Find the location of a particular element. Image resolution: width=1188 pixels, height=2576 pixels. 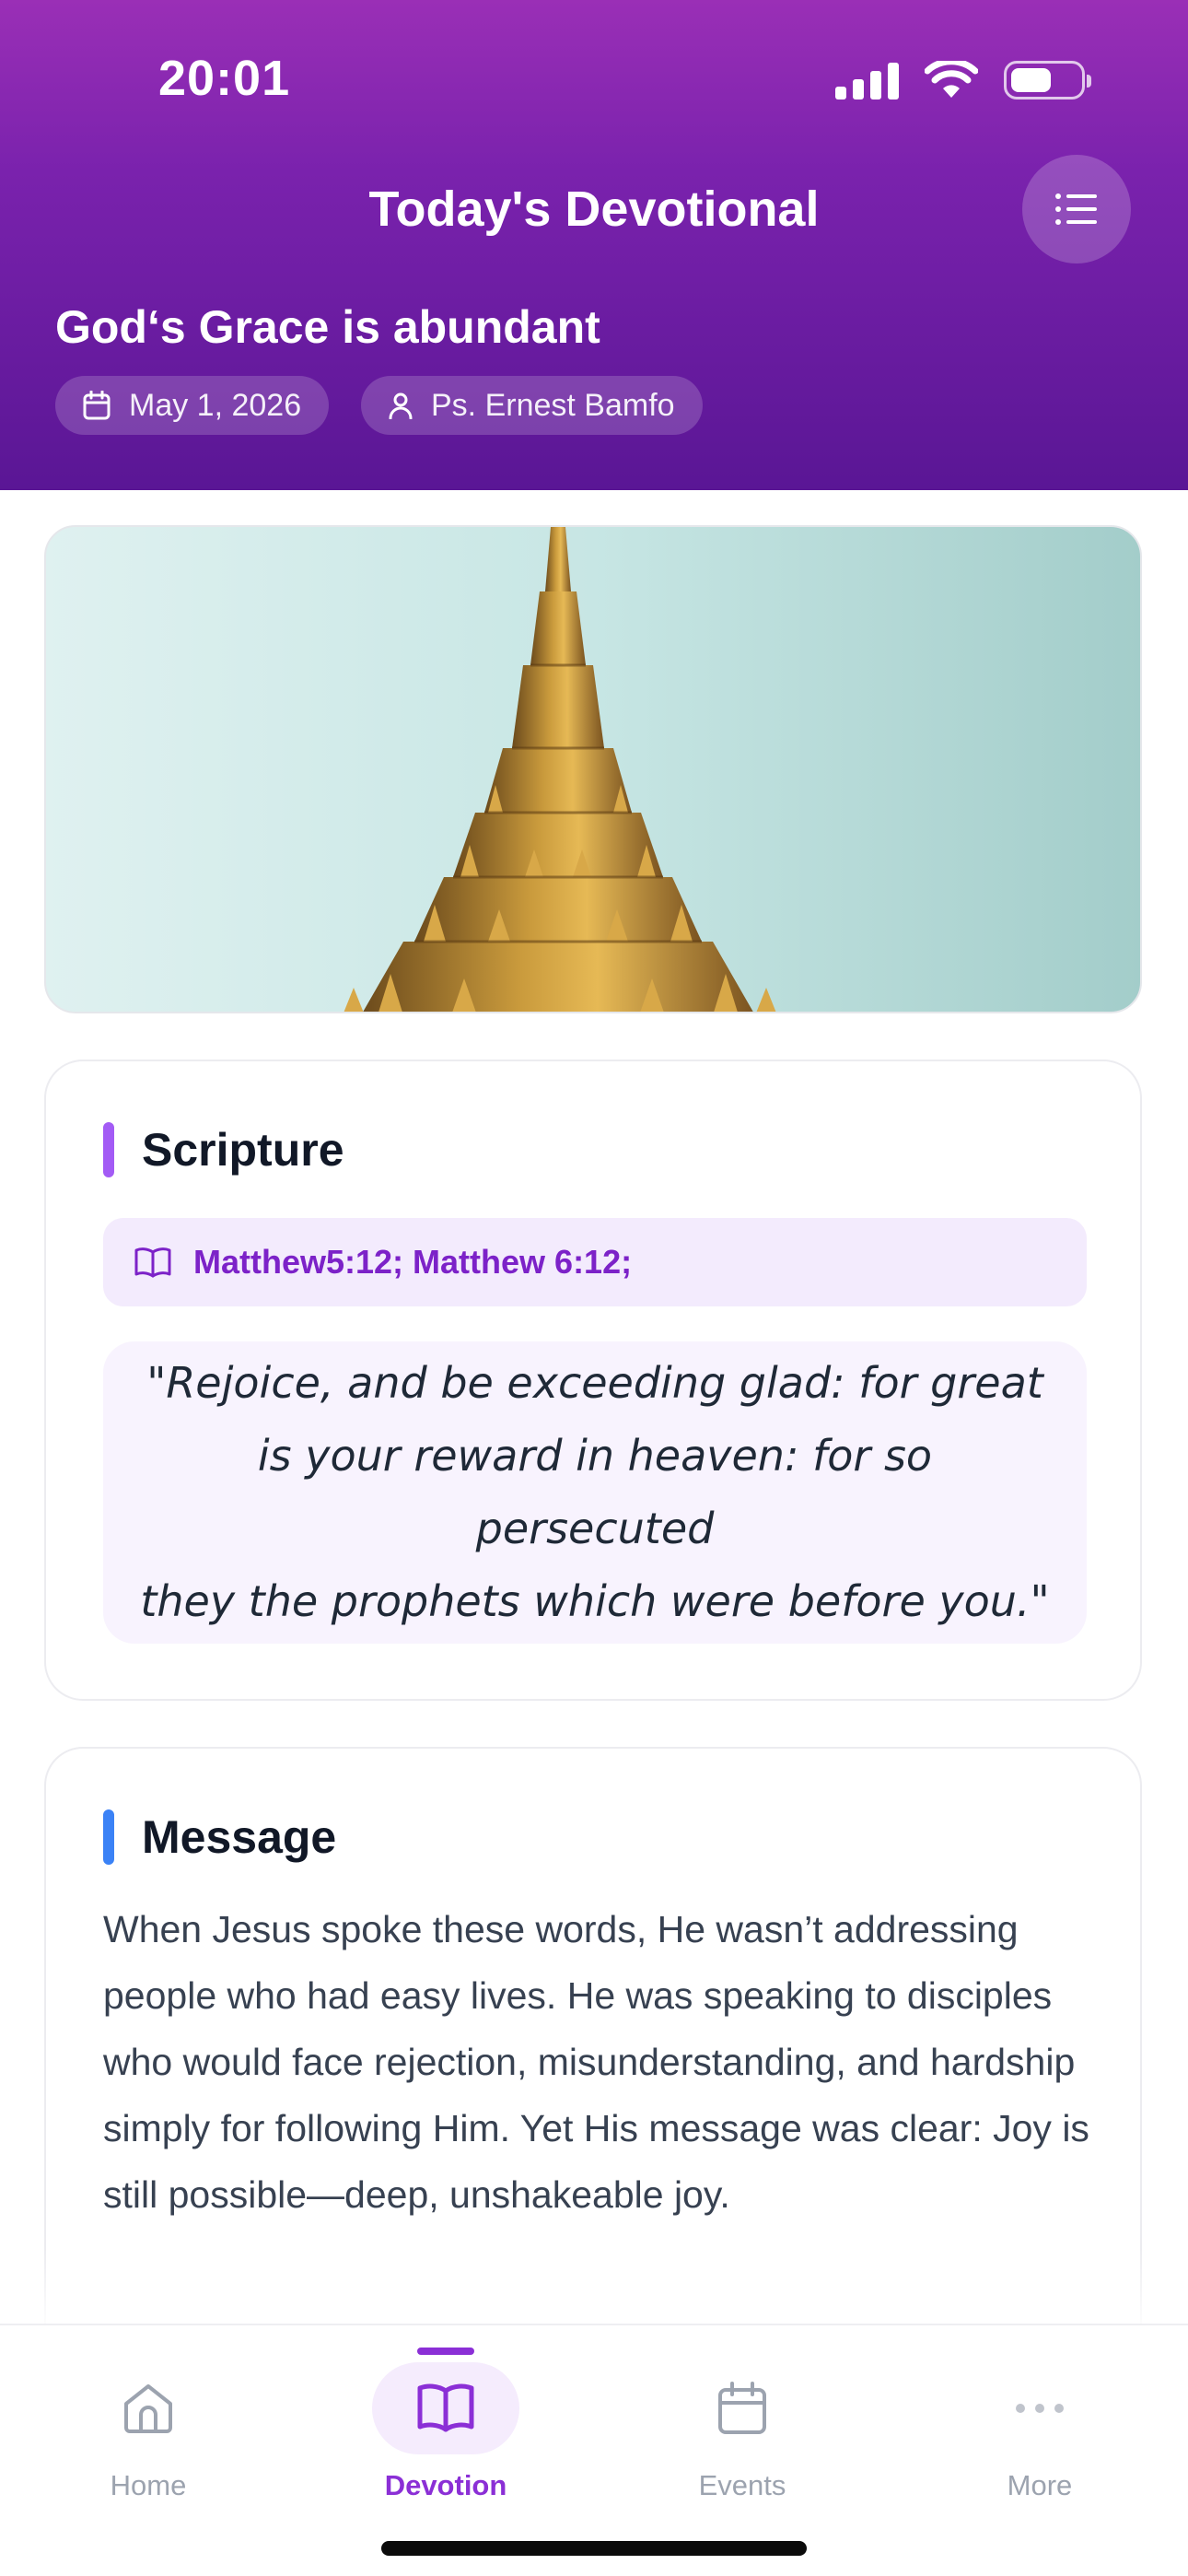

scripture-reference: Matthew5:12; Matthew 6:12; is located at coordinates (595, 1262).